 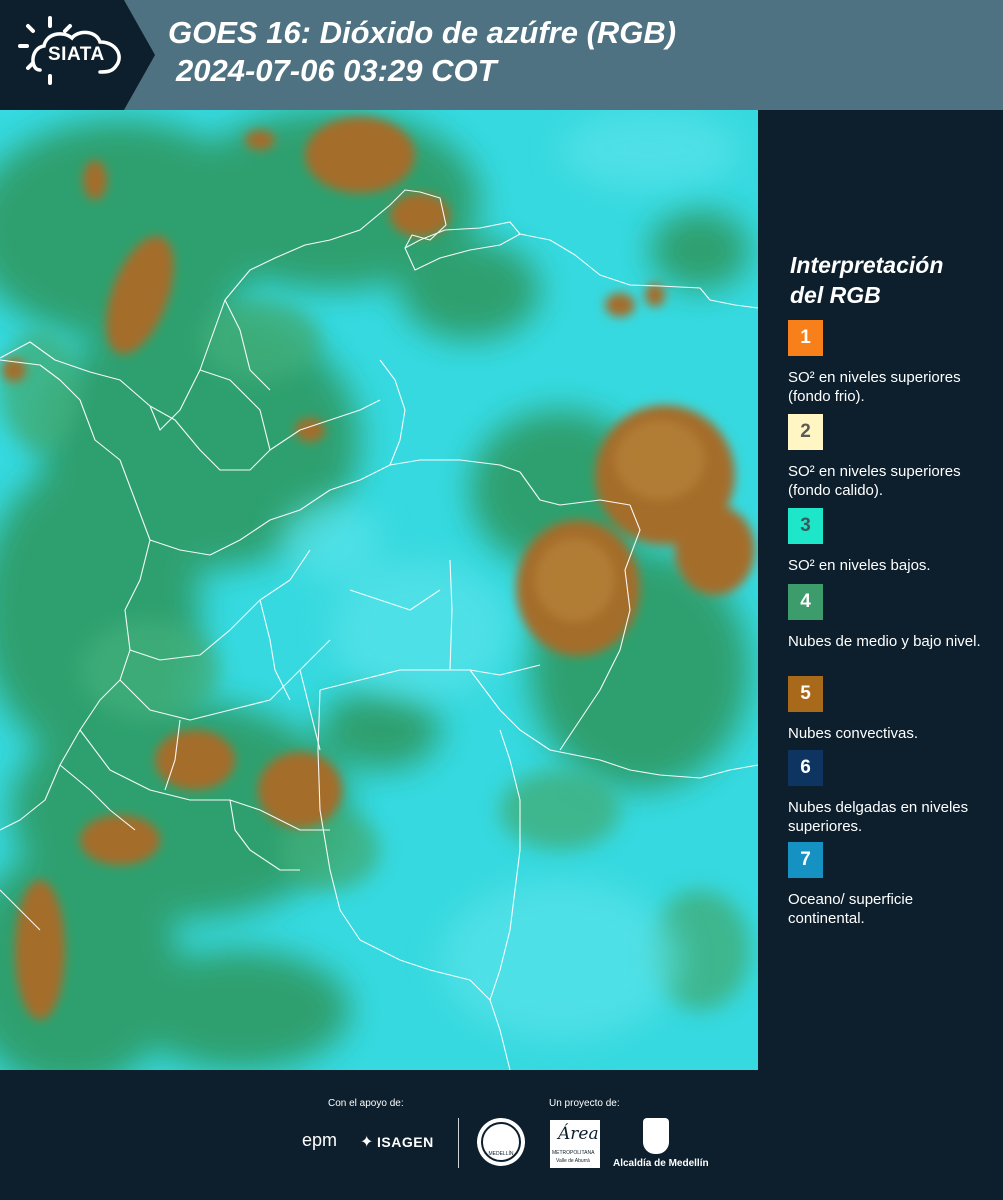 I want to click on legend-swatch: 2, so click(x=805, y=432).